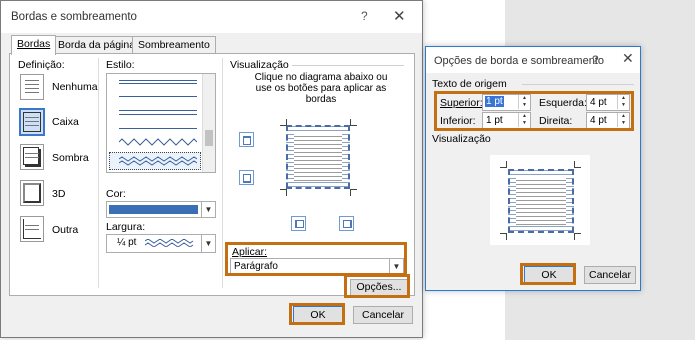 This screenshot has height=340, width=695. Describe the element at coordinates (298, 223) in the screenshot. I see `left-border-button` at that location.